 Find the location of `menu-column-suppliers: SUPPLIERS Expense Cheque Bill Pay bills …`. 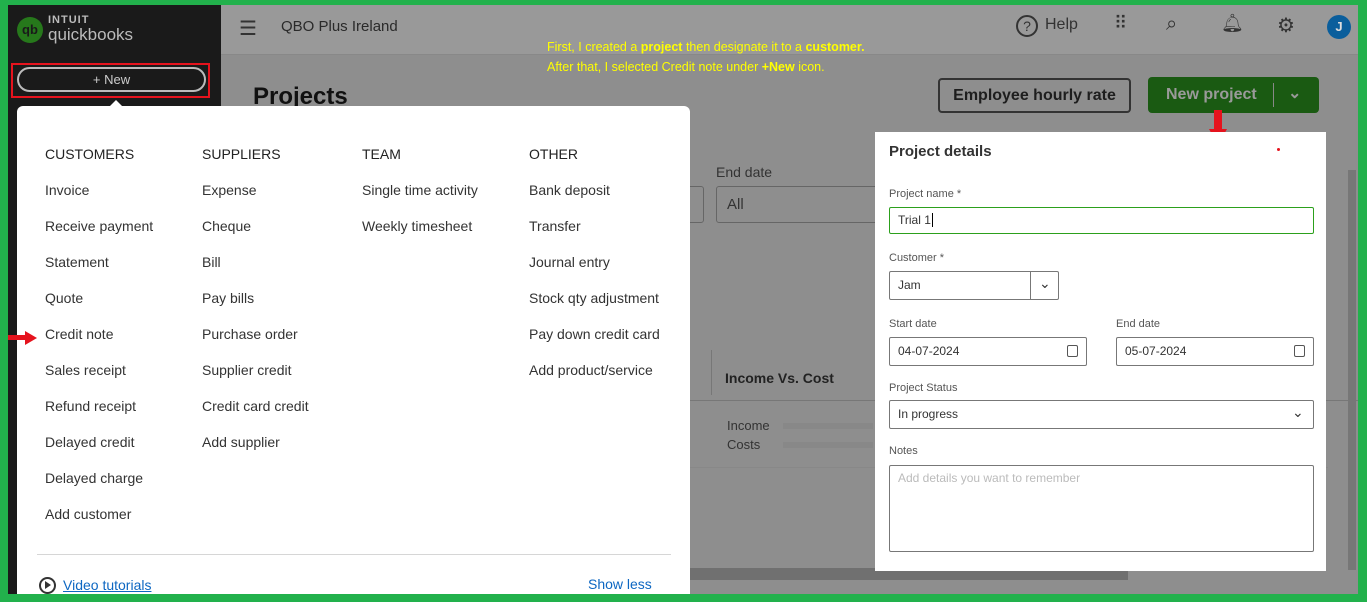

menu-column-suppliers: SUPPLIERS Expense Cheque Bill Pay bills … is located at coordinates (255, 308).